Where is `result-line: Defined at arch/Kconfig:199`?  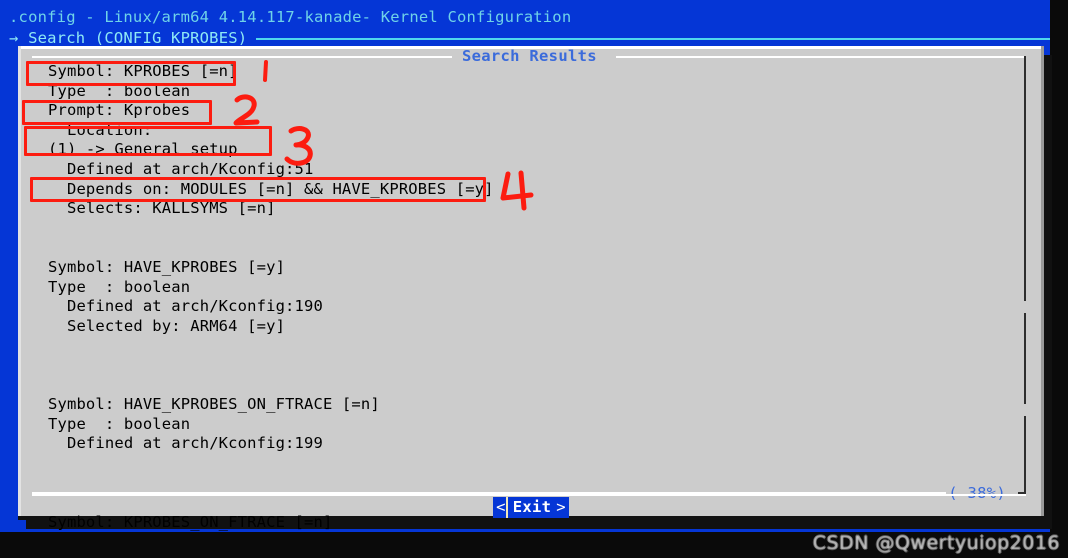
result-line: Defined at arch/Kconfig:199 is located at coordinates (185, 443).